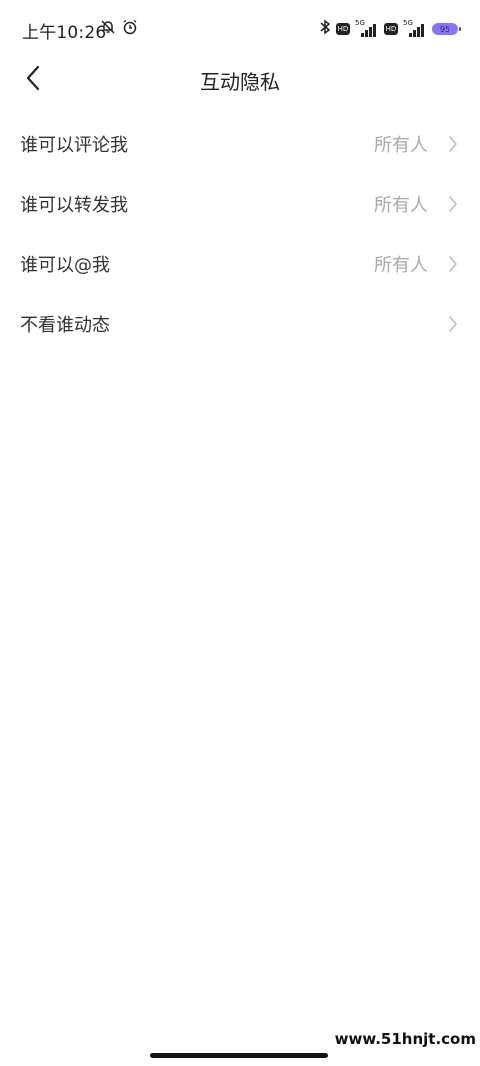 The width and height of the screenshot is (480, 1066). Describe the element at coordinates (108, 29) in the screenshot. I see `bell-off-icon` at that location.